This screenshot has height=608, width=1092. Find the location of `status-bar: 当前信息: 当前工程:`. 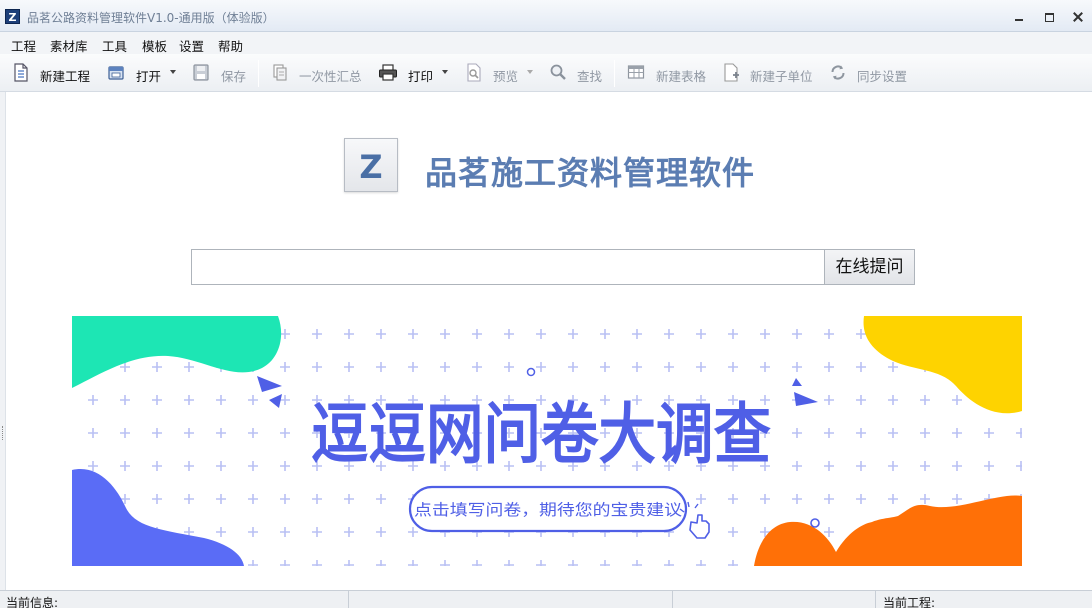

status-bar: 当前信息: 当前工程: is located at coordinates (546, 599).